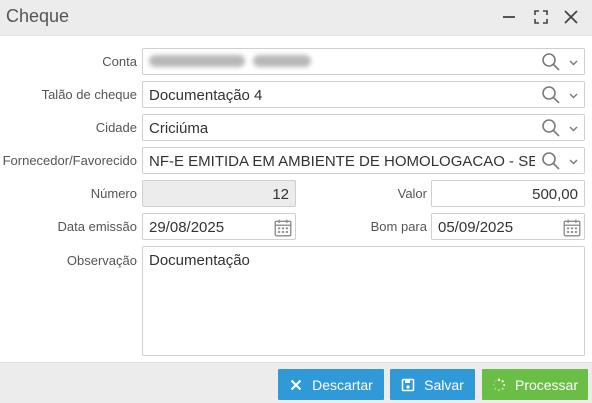  Describe the element at coordinates (69, 160) in the screenshot. I see `fornecedor-label: Fornecedor/Favorecido` at that location.